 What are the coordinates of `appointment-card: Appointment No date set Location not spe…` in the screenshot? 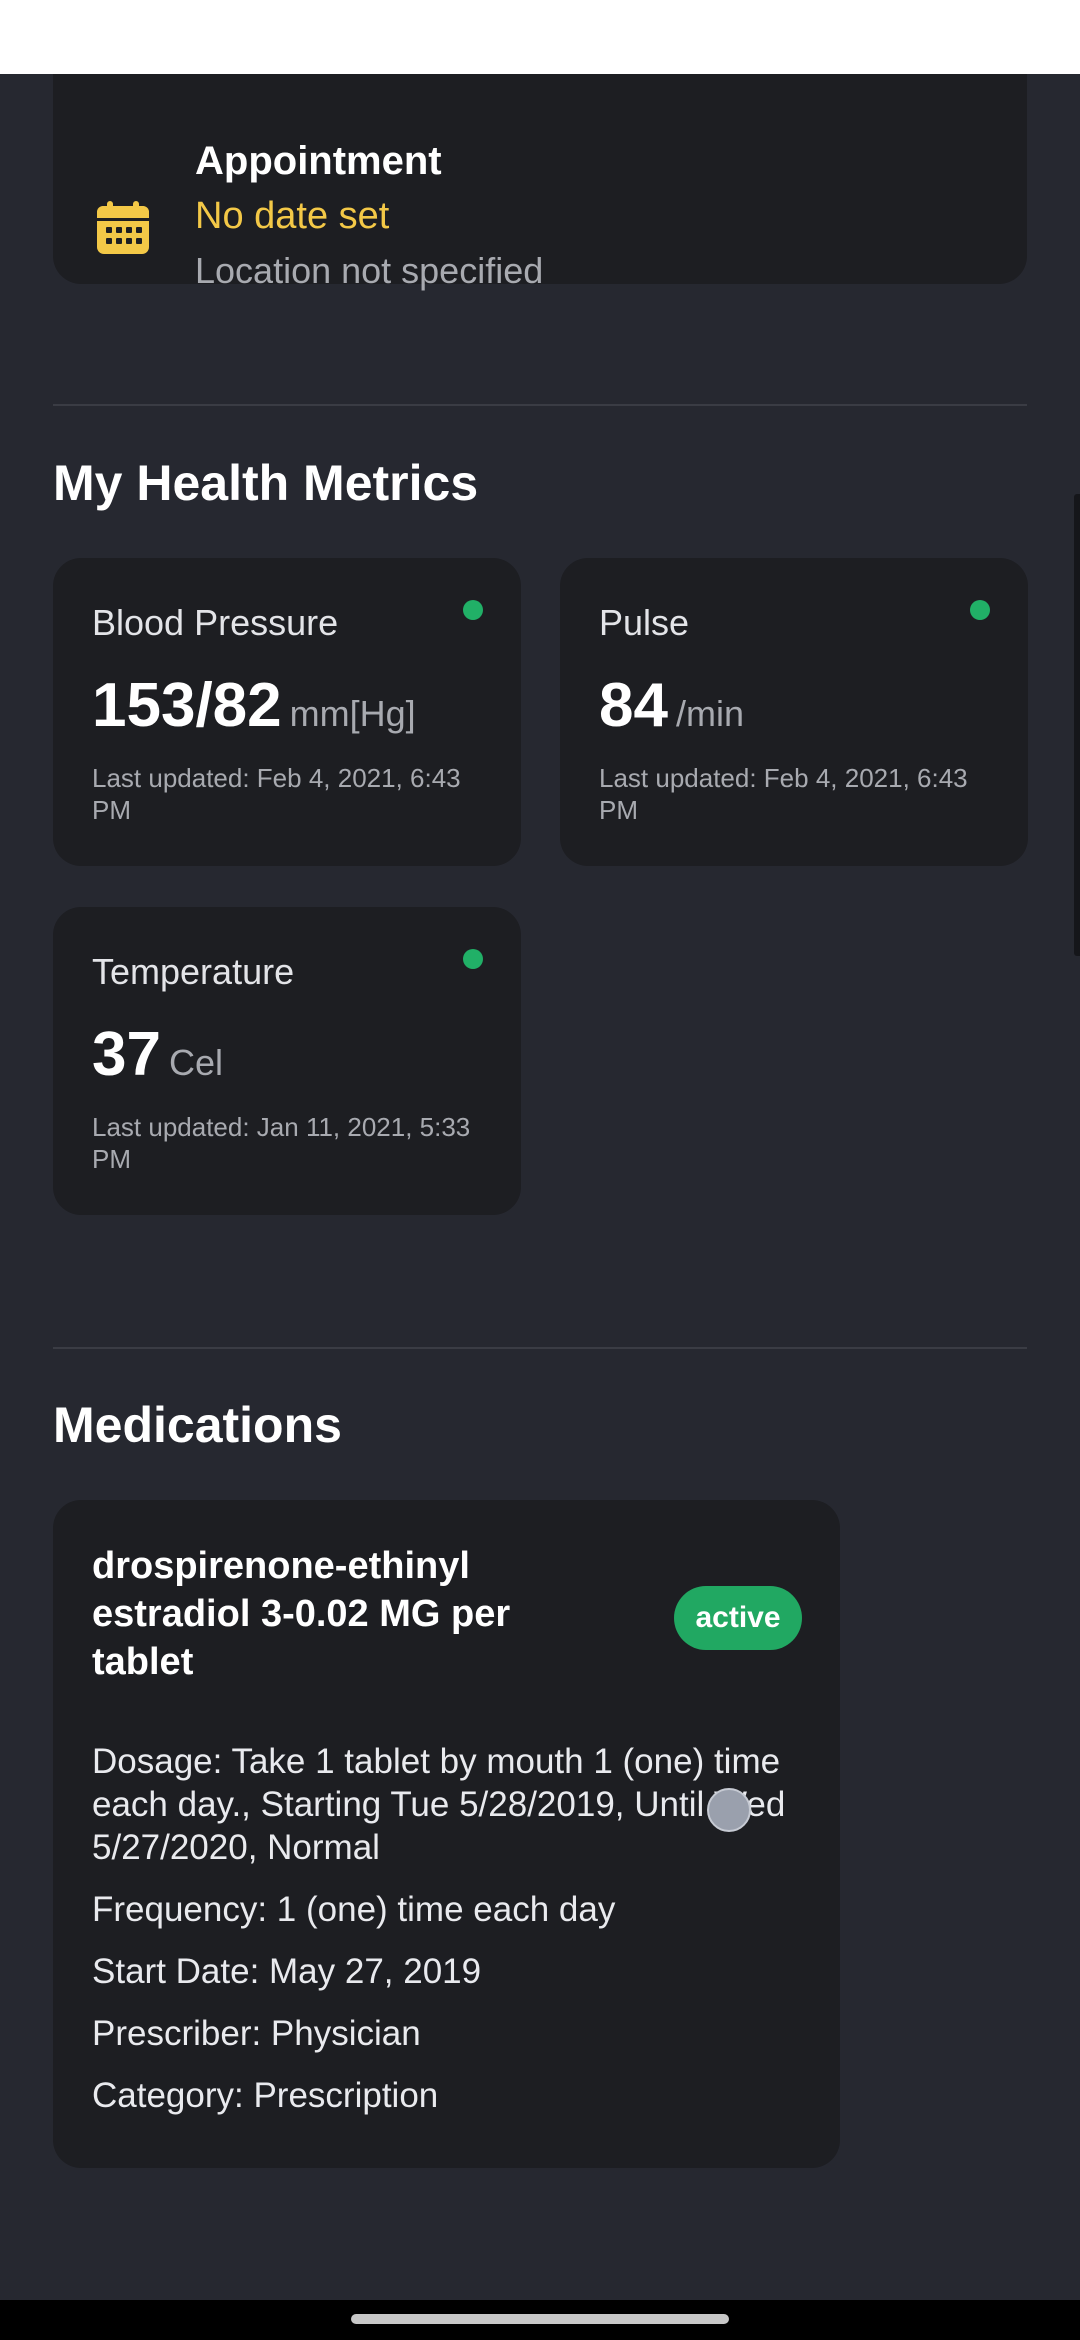 It's located at (540, 182).